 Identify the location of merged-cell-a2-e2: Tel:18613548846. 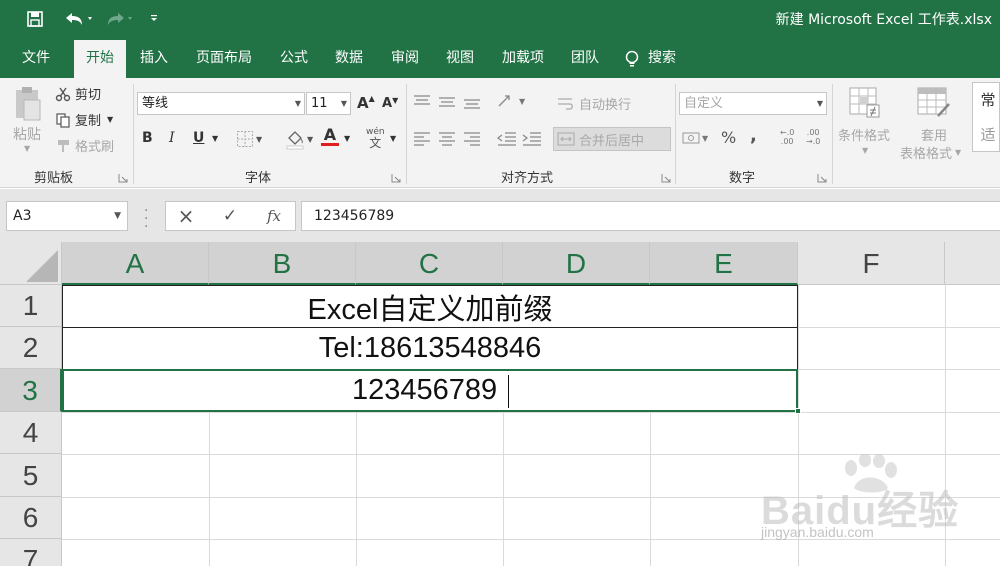
(430, 348).